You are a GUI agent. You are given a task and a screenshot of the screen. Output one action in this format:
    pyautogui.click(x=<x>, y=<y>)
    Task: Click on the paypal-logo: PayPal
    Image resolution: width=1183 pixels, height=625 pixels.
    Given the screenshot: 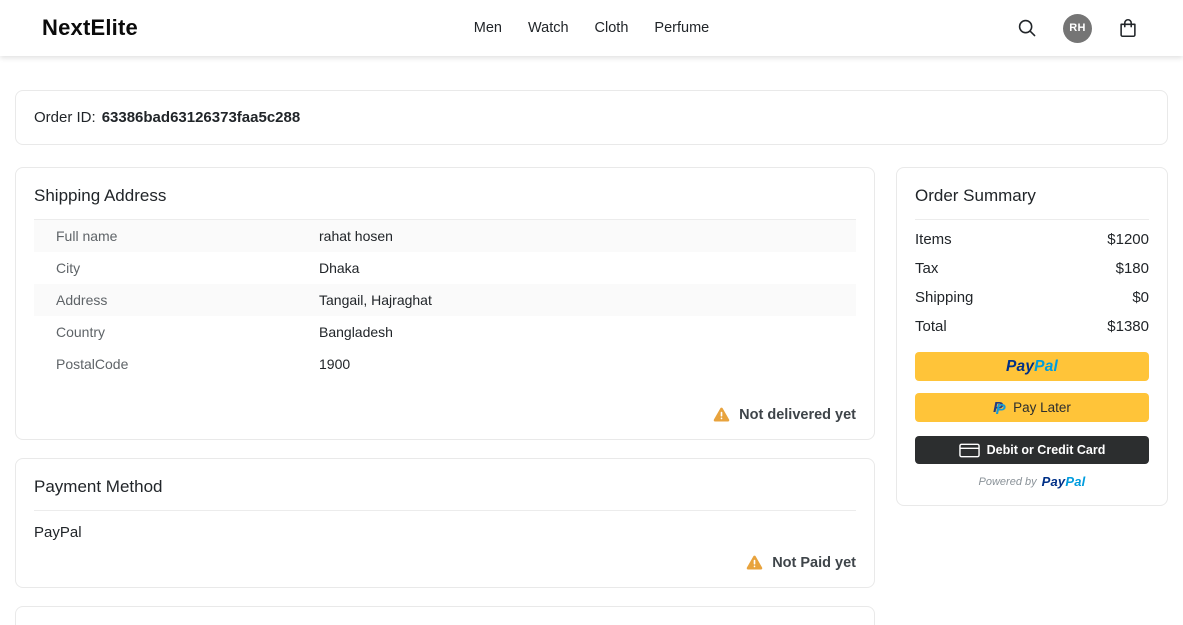 What is the action you would take?
    pyautogui.click(x=1032, y=366)
    